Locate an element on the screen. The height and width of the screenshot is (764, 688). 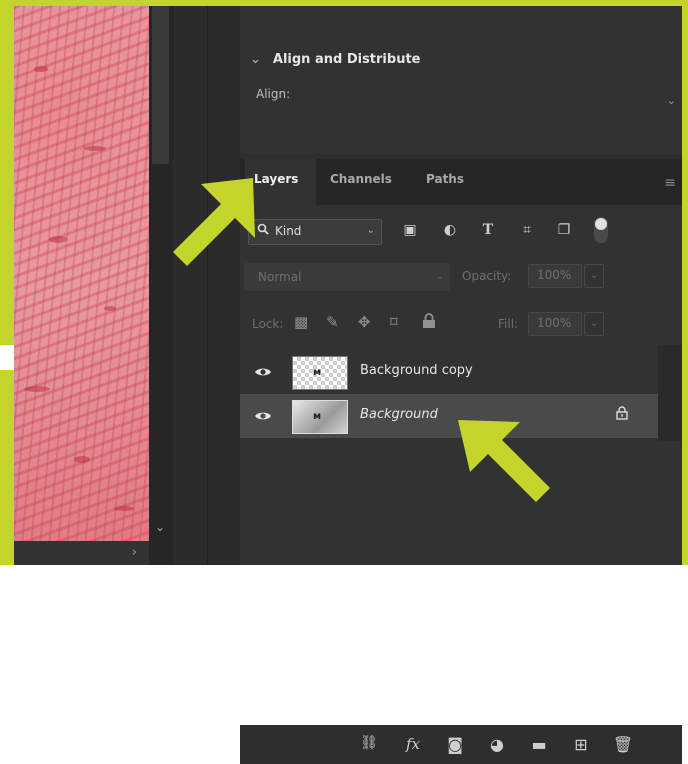
opacity-value: 100% is located at coordinates (554, 275).